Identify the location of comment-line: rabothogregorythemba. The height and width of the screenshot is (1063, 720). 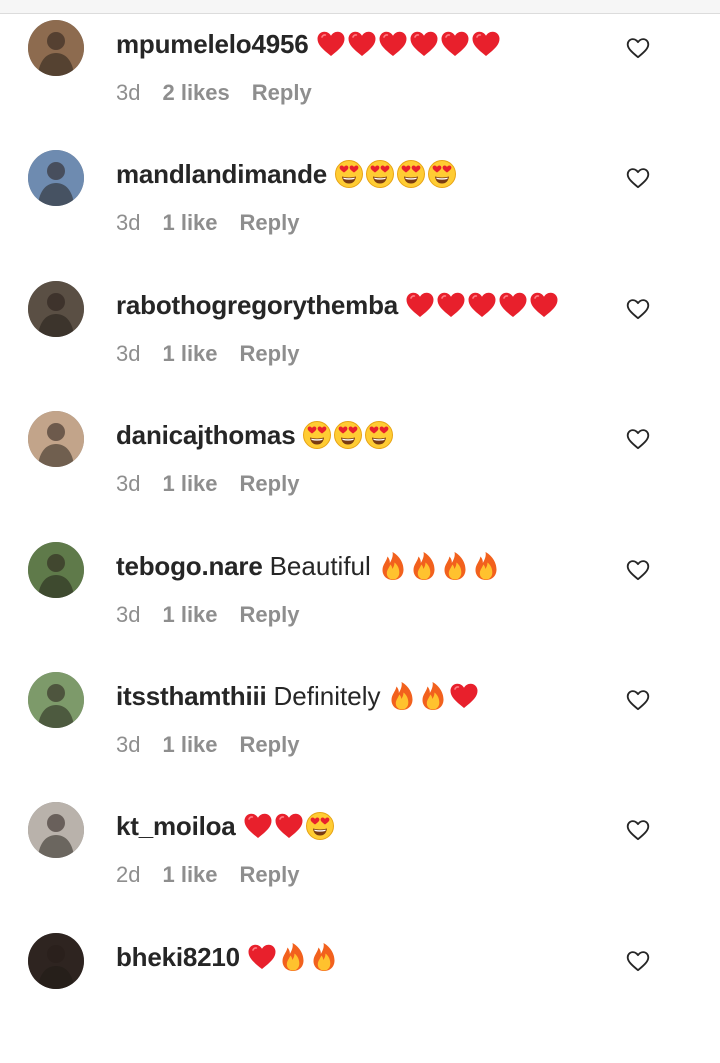
(337, 305).